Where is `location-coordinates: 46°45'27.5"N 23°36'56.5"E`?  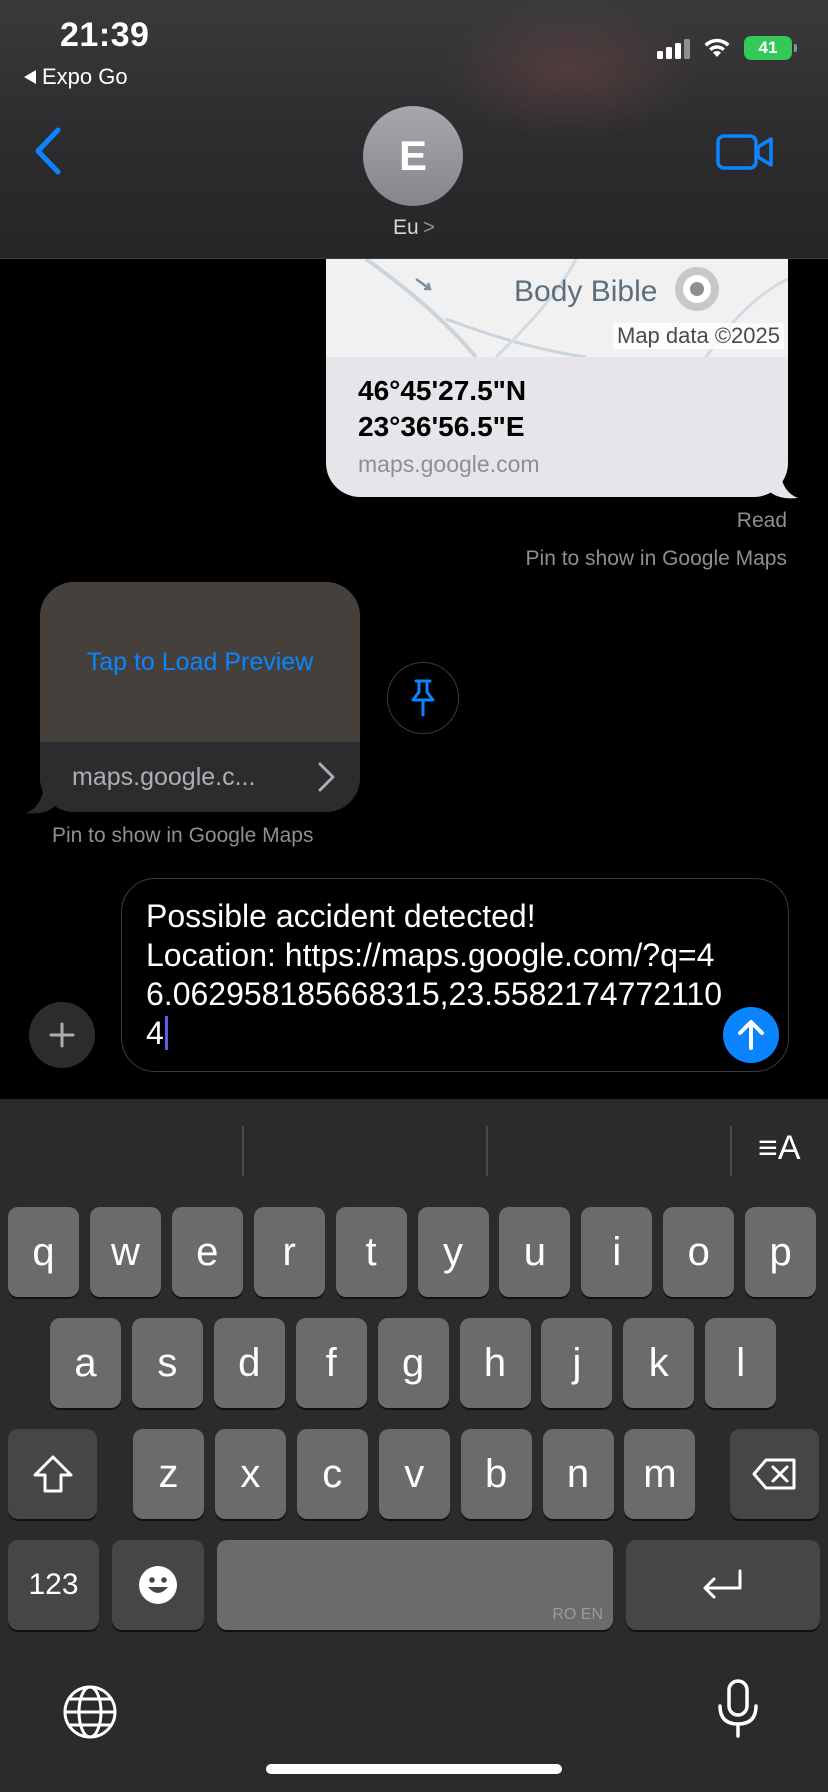 location-coordinates: 46°45'27.5"N 23°36'56.5"E is located at coordinates (442, 409).